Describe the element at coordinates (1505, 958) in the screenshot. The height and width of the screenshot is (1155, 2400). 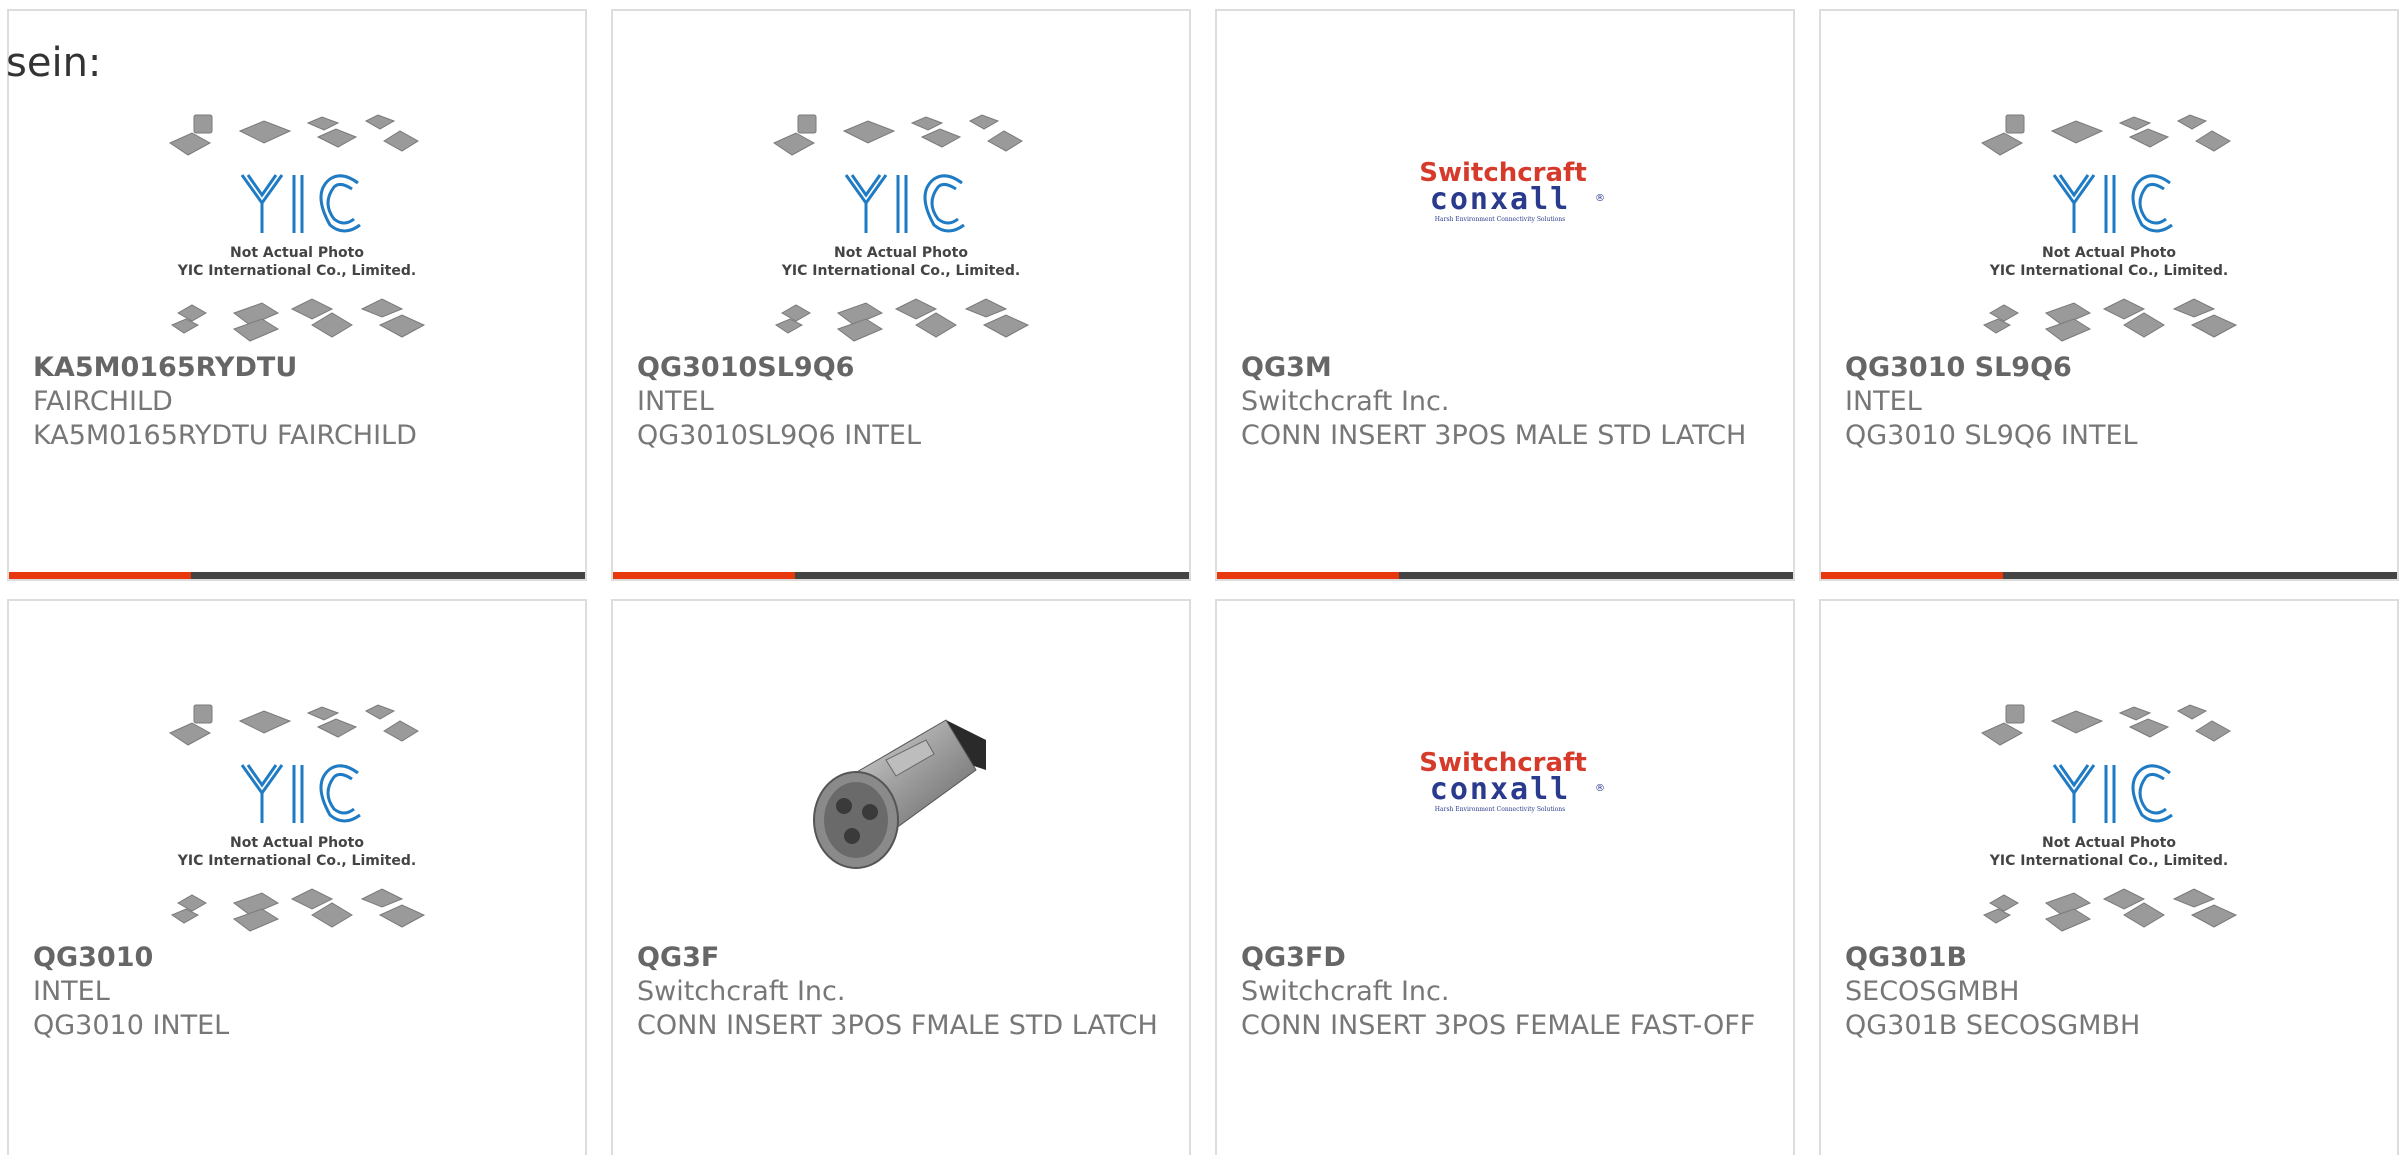
I see `part-number: QG3FD` at that location.